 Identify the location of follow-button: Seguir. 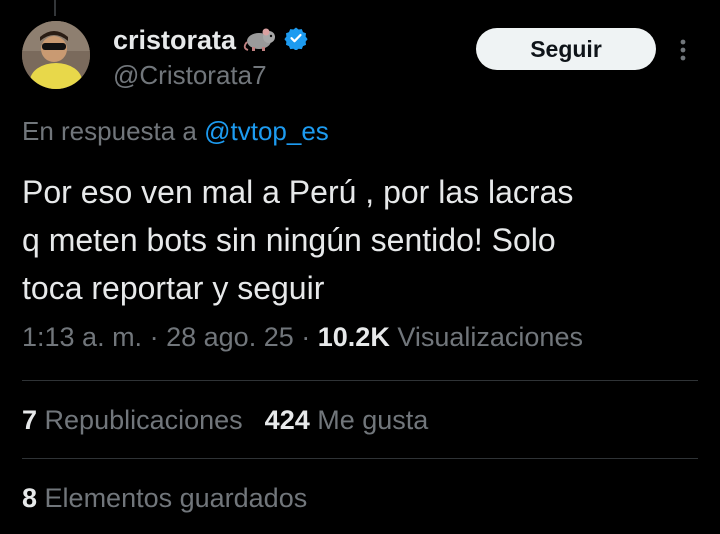
(566, 49).